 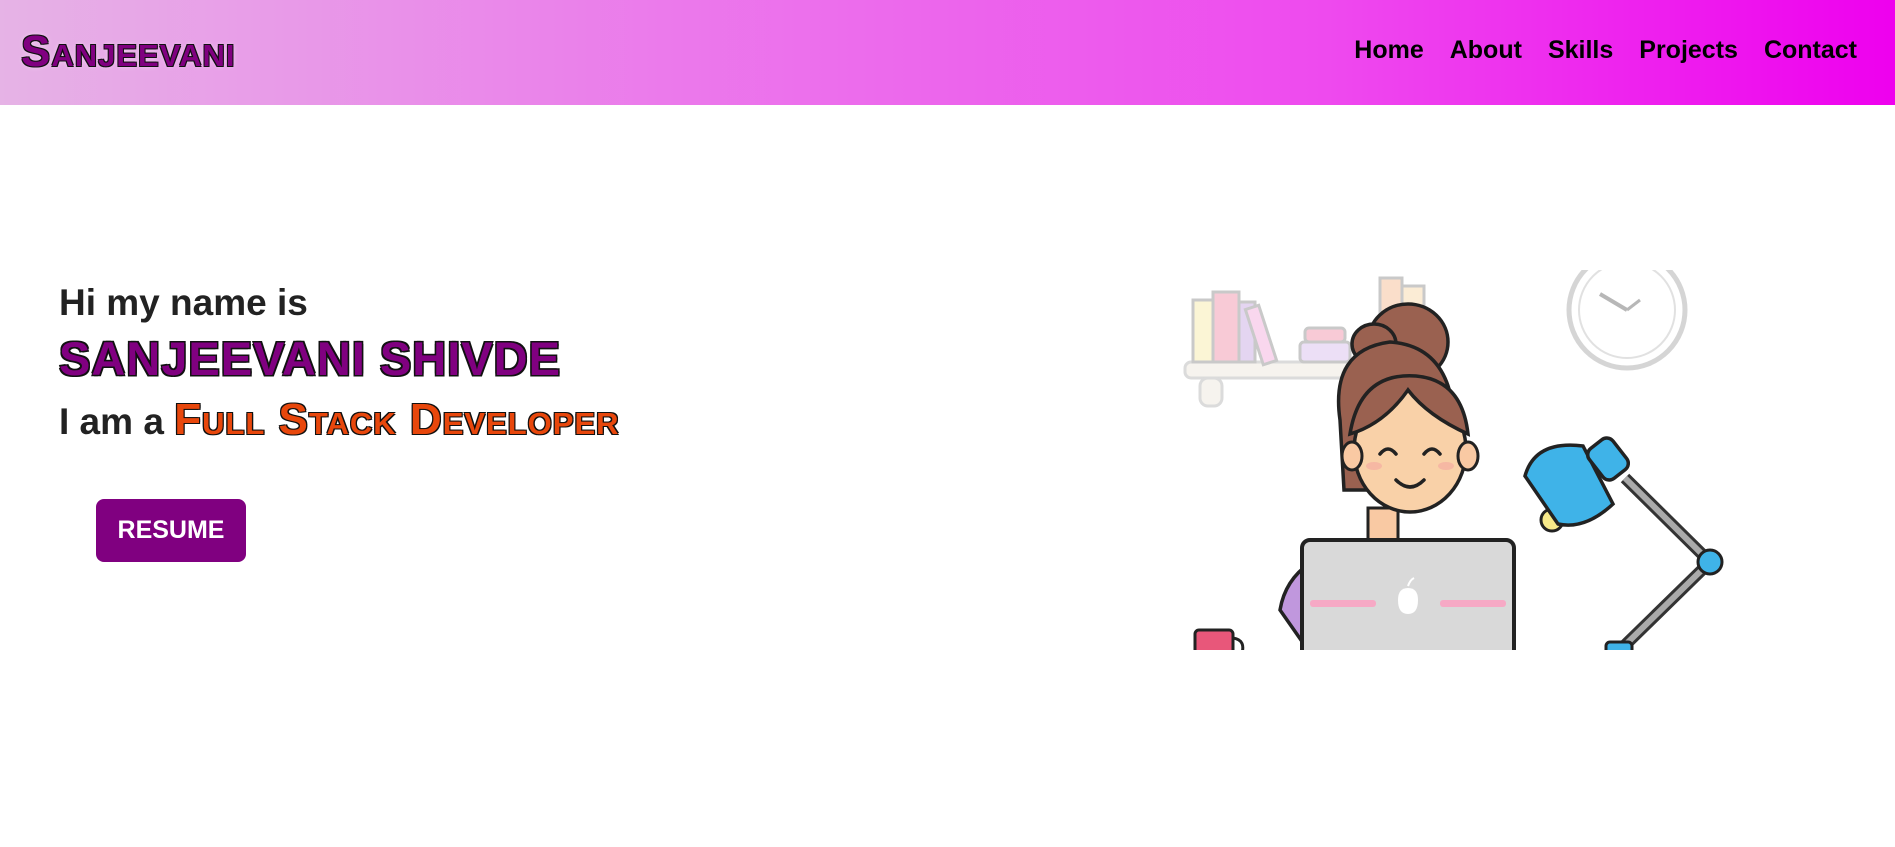 What do you see at coordinates (1486, 50) in the screenshot?
I see `nav-link-about: About` at bounding box center [1486, 50].